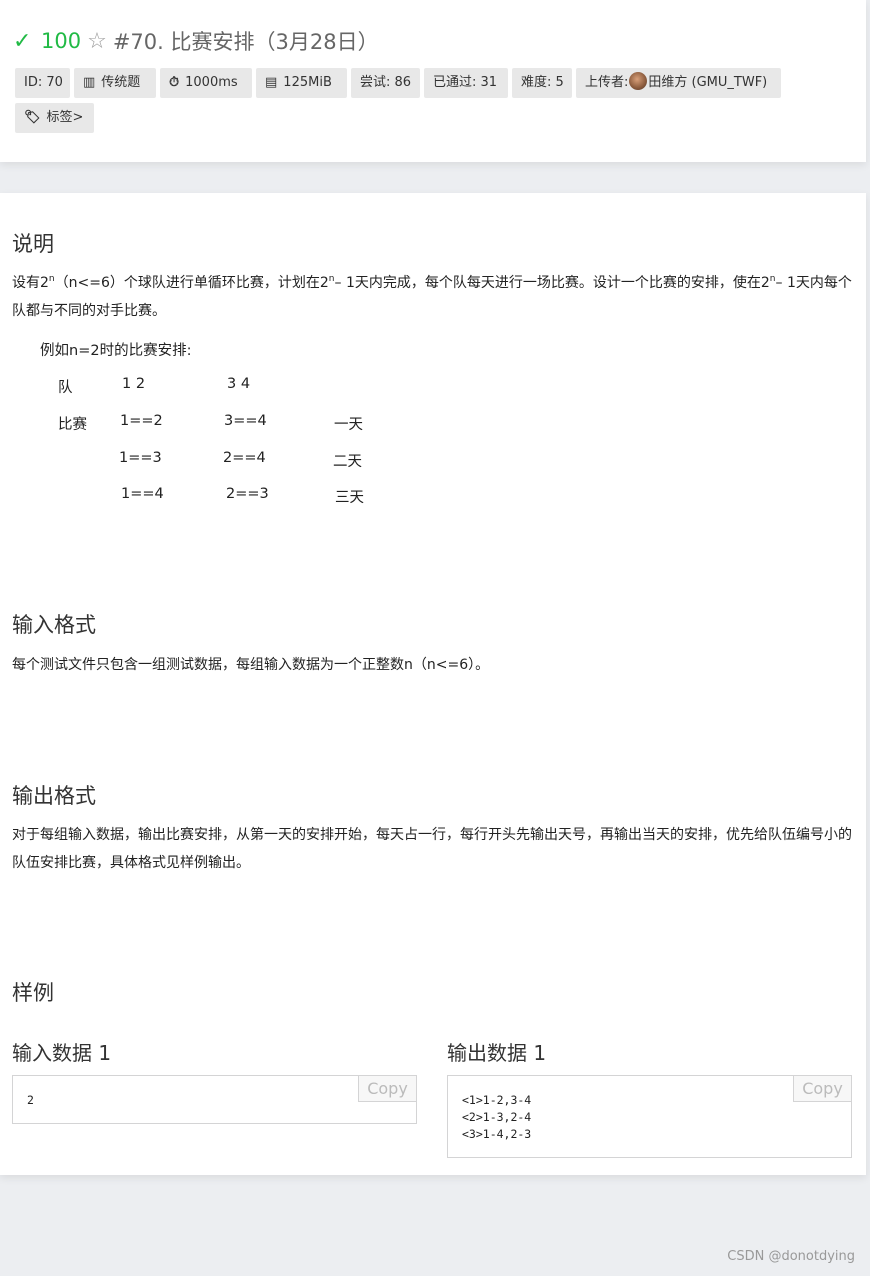 The width and height of the screenshot is (870, 1276). Describe the element at coordinates (387, 1089) in the screenshot. I see `copy-input-button: Copy` at that location.